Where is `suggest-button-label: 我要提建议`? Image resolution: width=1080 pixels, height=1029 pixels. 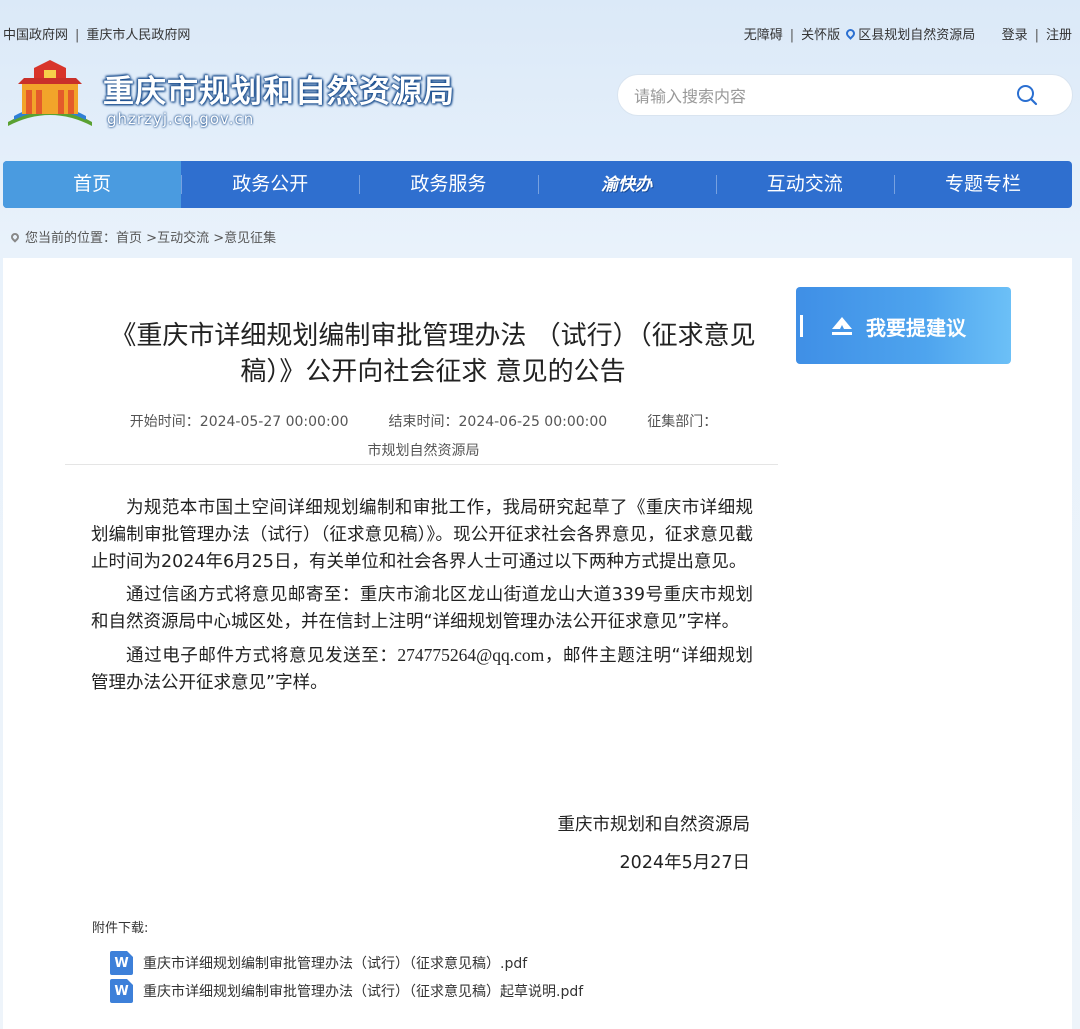
suggest-button-label: 我要提建议 is located at coordinates (916, 328).